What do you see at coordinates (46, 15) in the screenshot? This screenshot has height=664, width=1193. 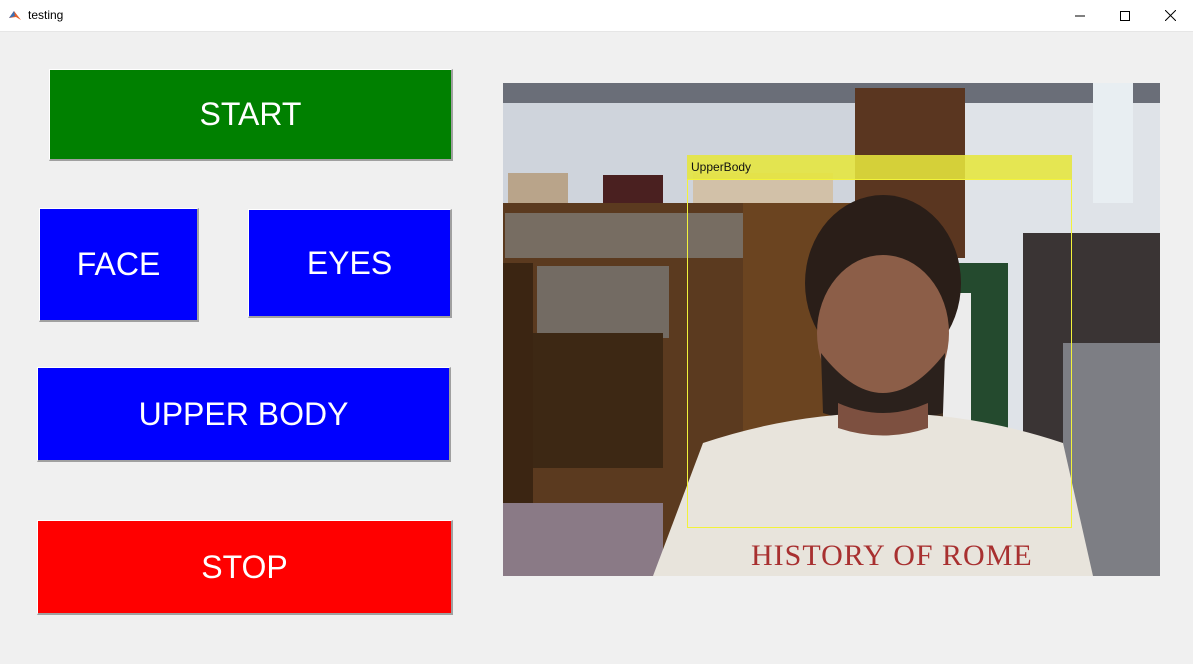 I see `window-title: testing` at bounding box center [46, 15].